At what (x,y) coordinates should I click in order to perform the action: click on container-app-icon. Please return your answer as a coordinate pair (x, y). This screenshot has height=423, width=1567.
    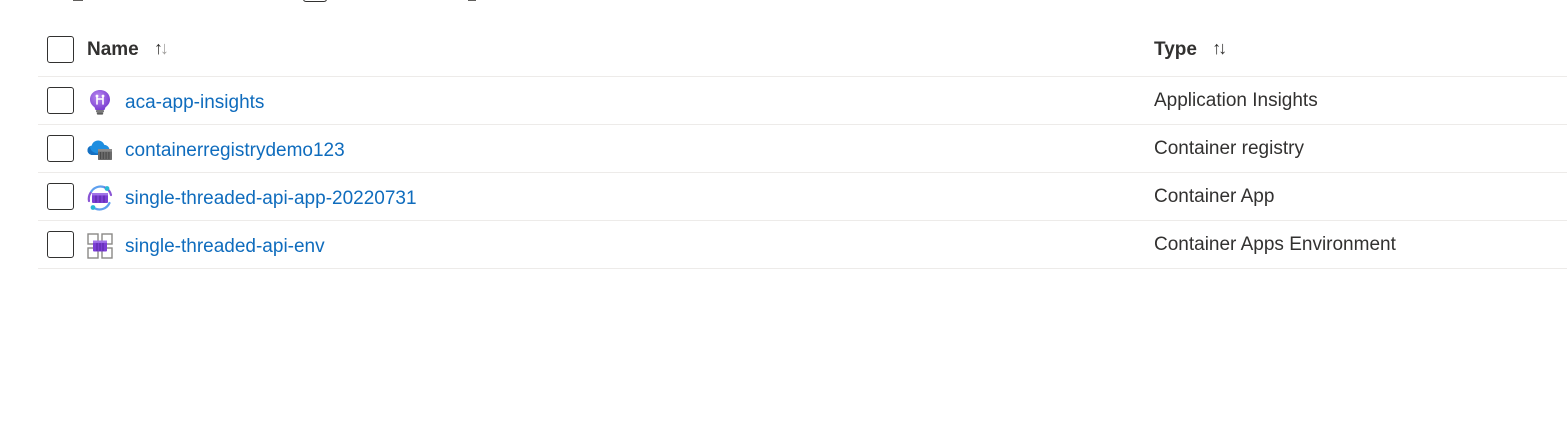
    Looking at the image, I should click on (100, 198).